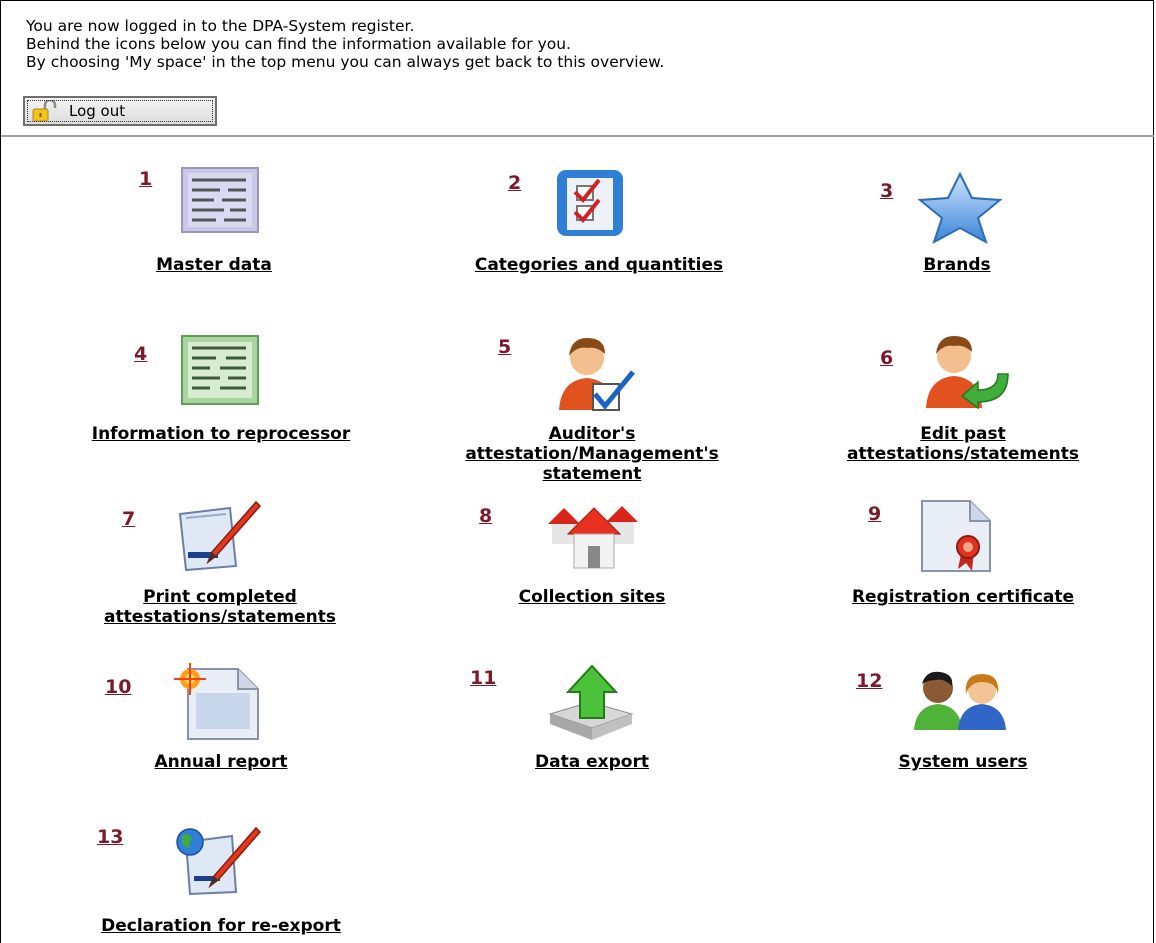 The width and height of the screenshot is (1156, 943). What do you see at coordinates (590, 203) in the screenshot?
I see `checklist-icon` at bounding box center [590, 203].